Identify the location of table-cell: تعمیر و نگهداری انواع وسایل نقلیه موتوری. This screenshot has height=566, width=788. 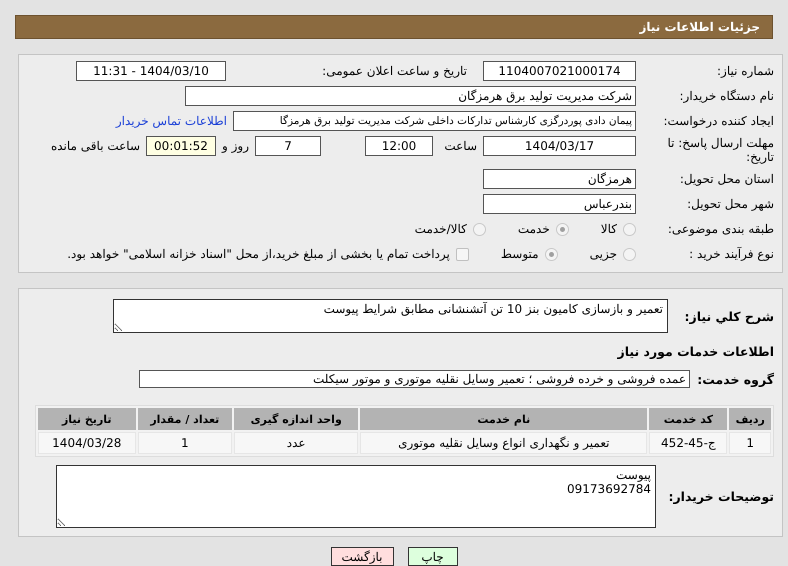
(504, 443).